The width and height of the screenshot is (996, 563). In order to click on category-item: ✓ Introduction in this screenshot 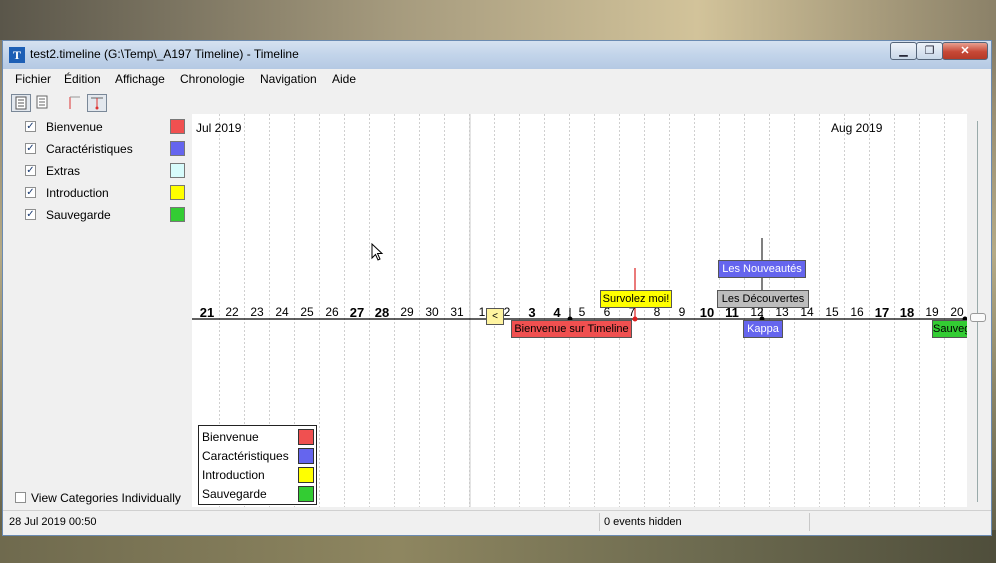, I will do `click(107, 193)`.